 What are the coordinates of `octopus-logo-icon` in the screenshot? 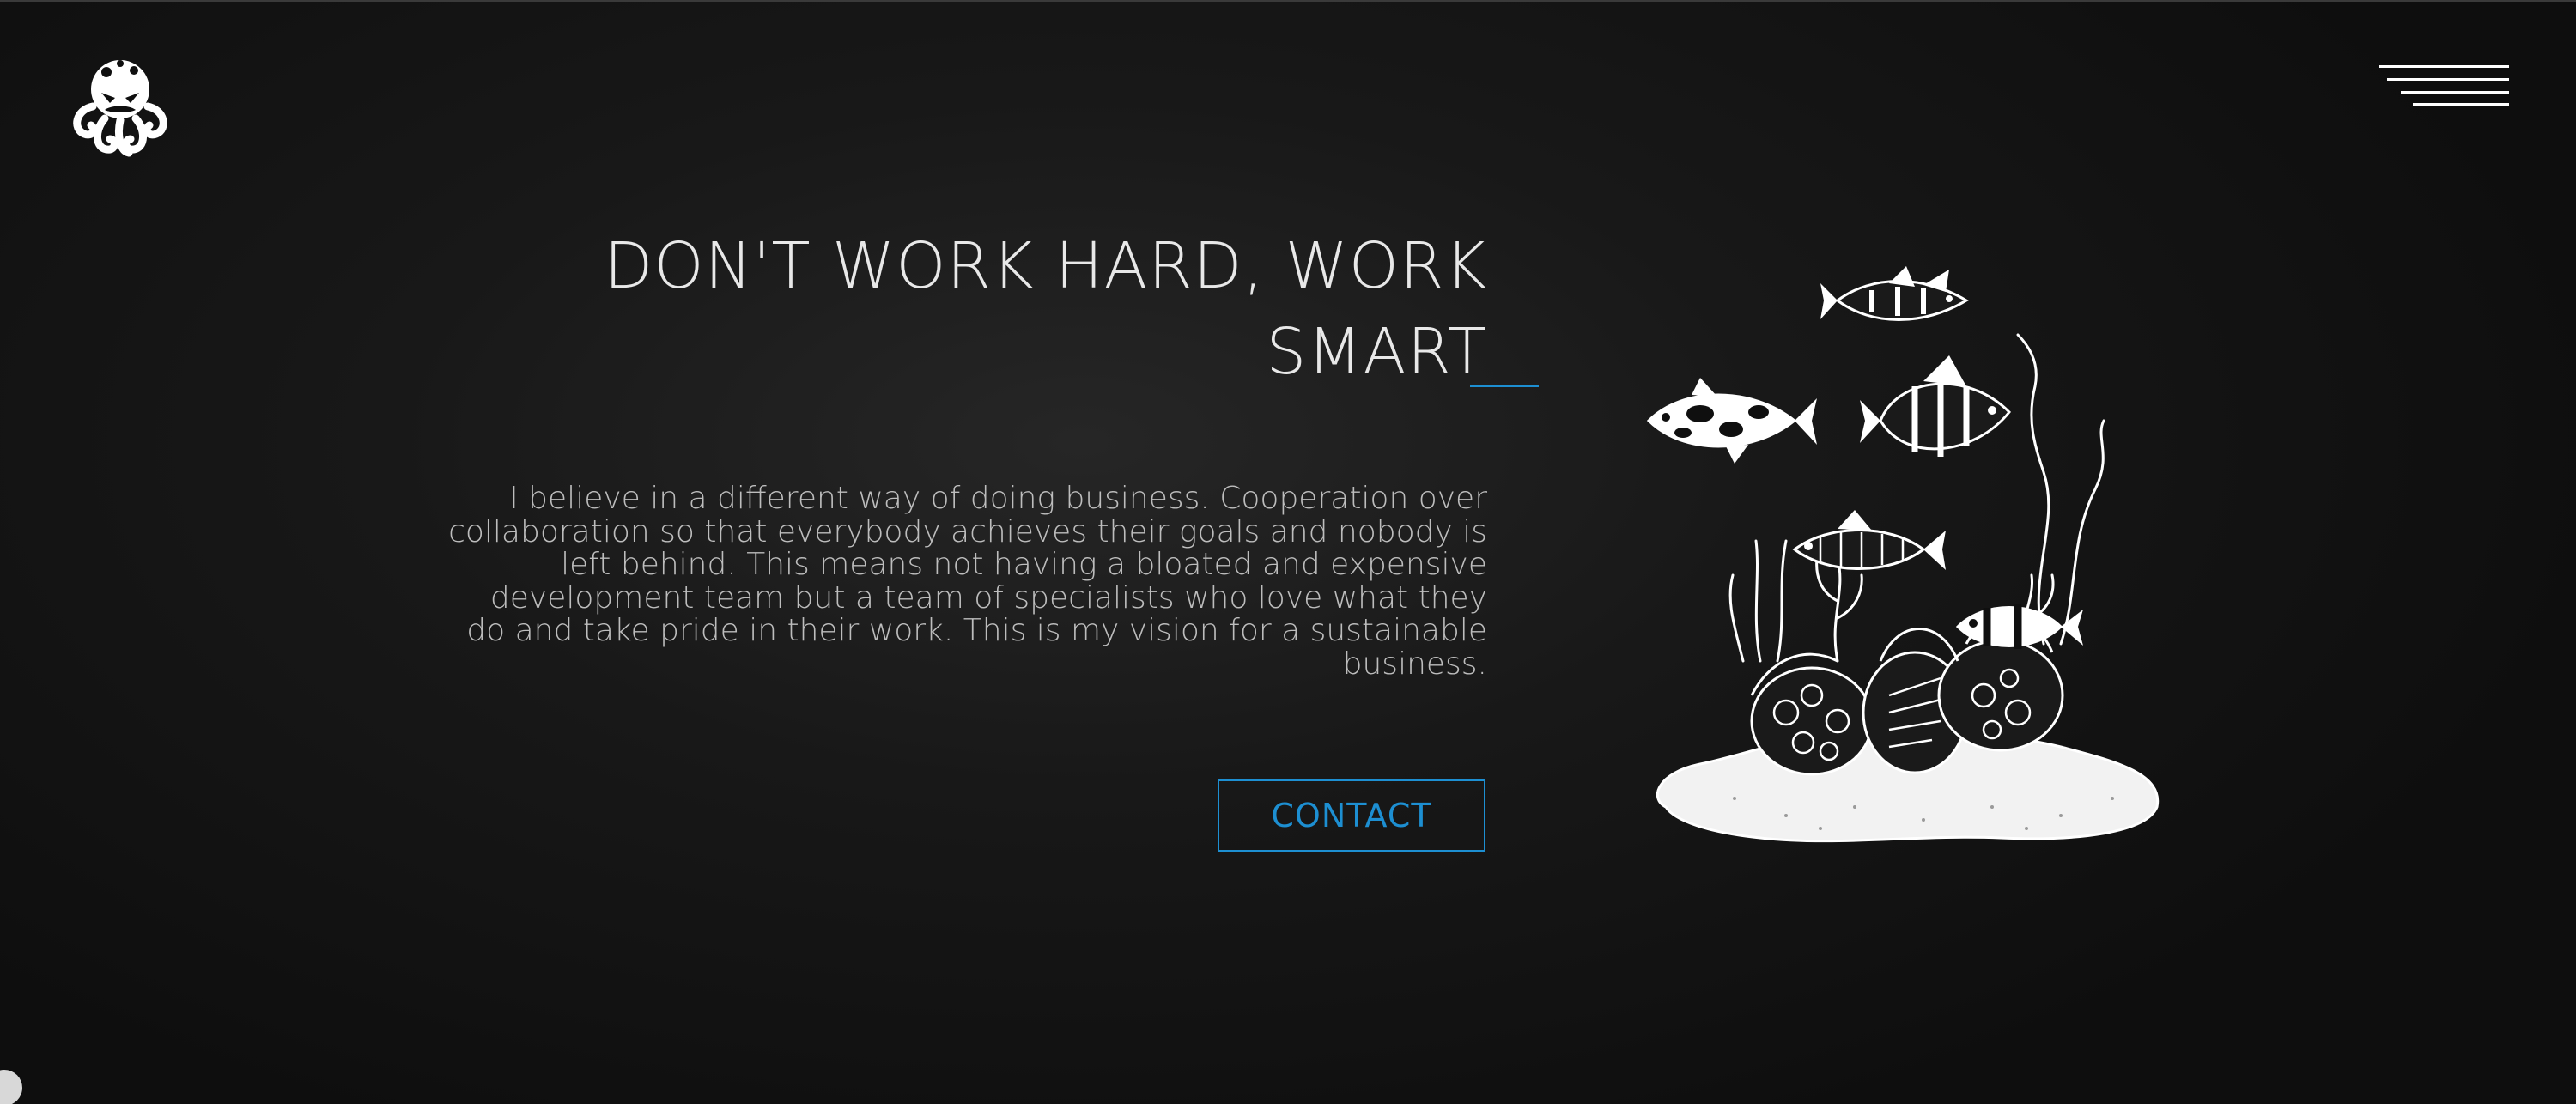 It's located at (120, 105).